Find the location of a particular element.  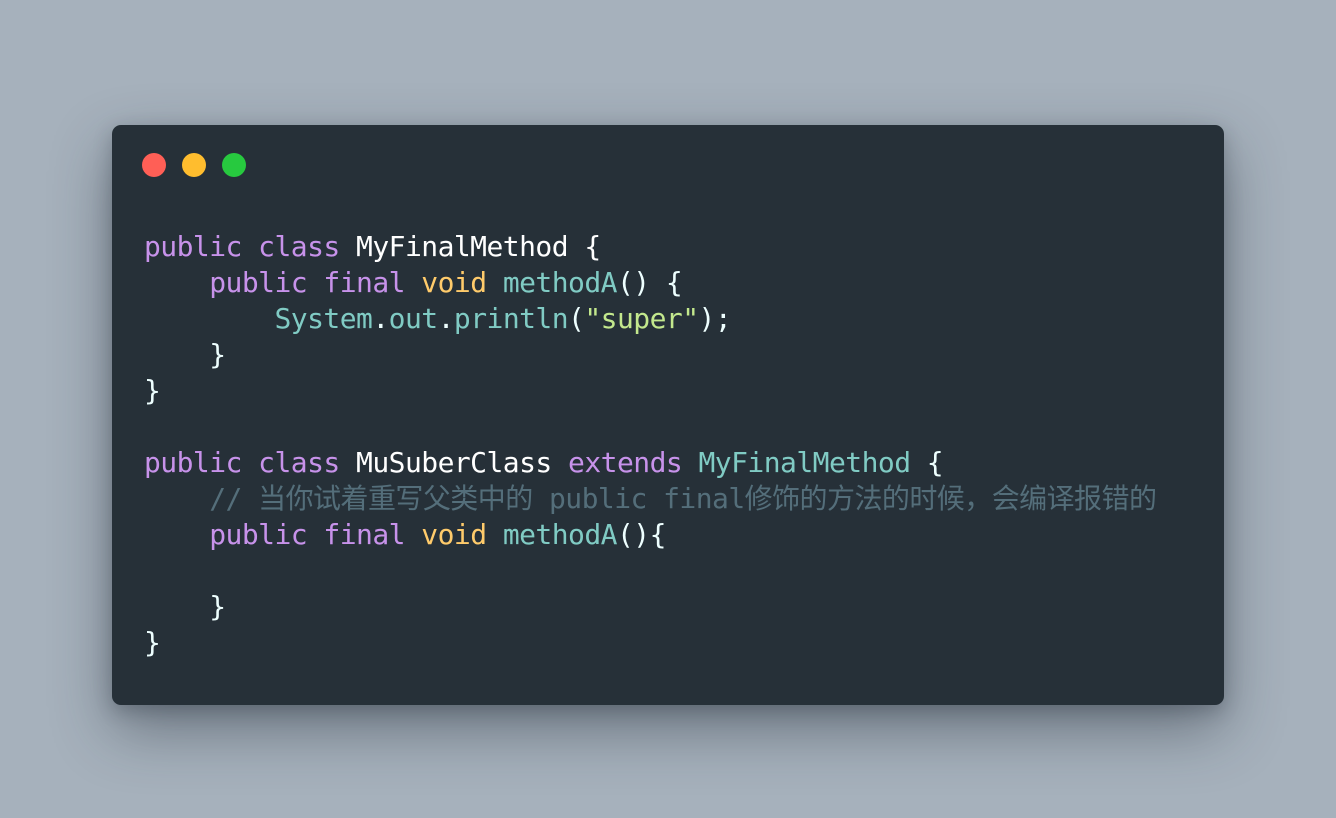

code-token: (){ is located at coordinates (641, 534).